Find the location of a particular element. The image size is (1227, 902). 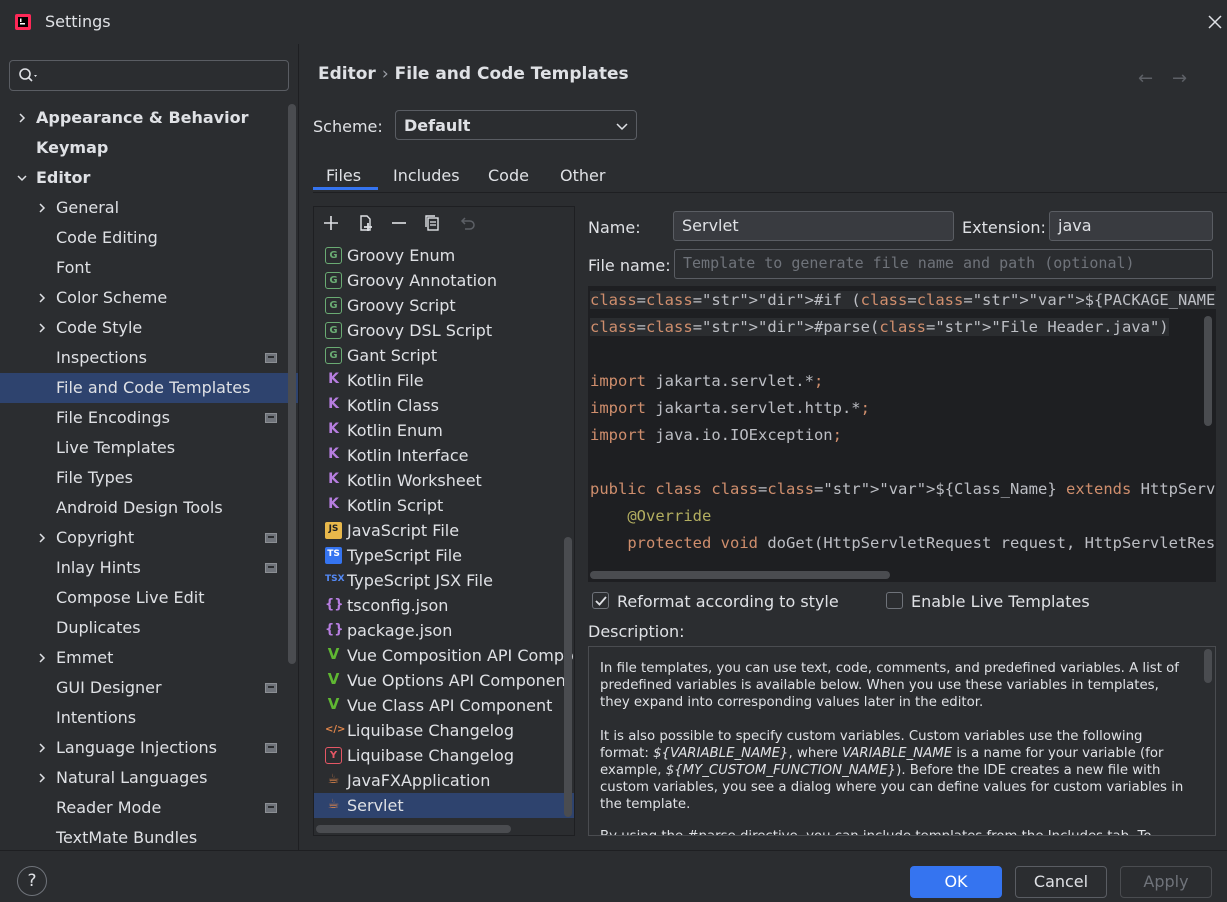

template-list-item: K Kotlin Class is located at coordinates (444, 405).